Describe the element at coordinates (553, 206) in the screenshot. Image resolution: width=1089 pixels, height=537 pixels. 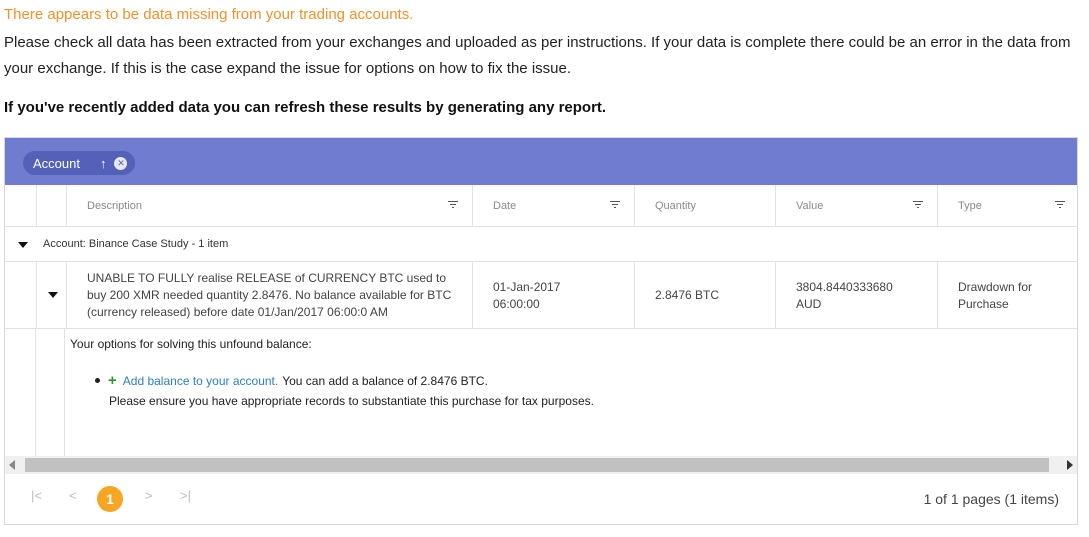
I see `column-header-date: Date` at that location.